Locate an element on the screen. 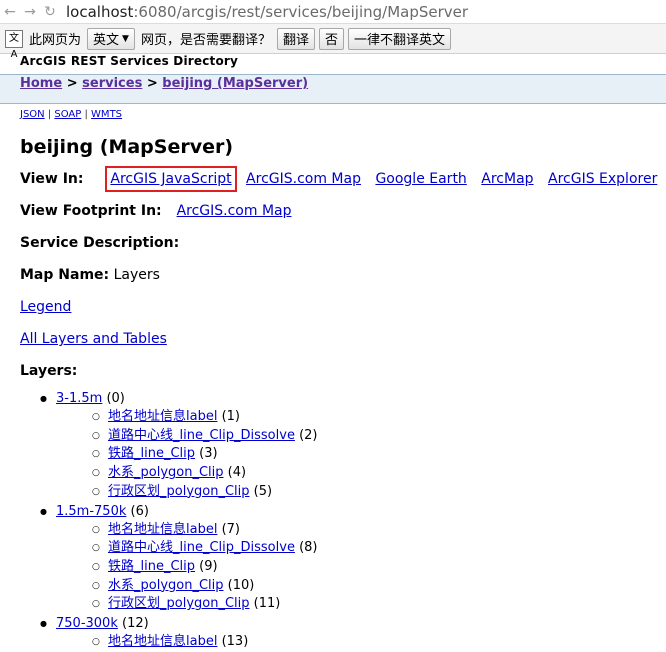  view-in-label: View In: is located at coordinates (52, 179).